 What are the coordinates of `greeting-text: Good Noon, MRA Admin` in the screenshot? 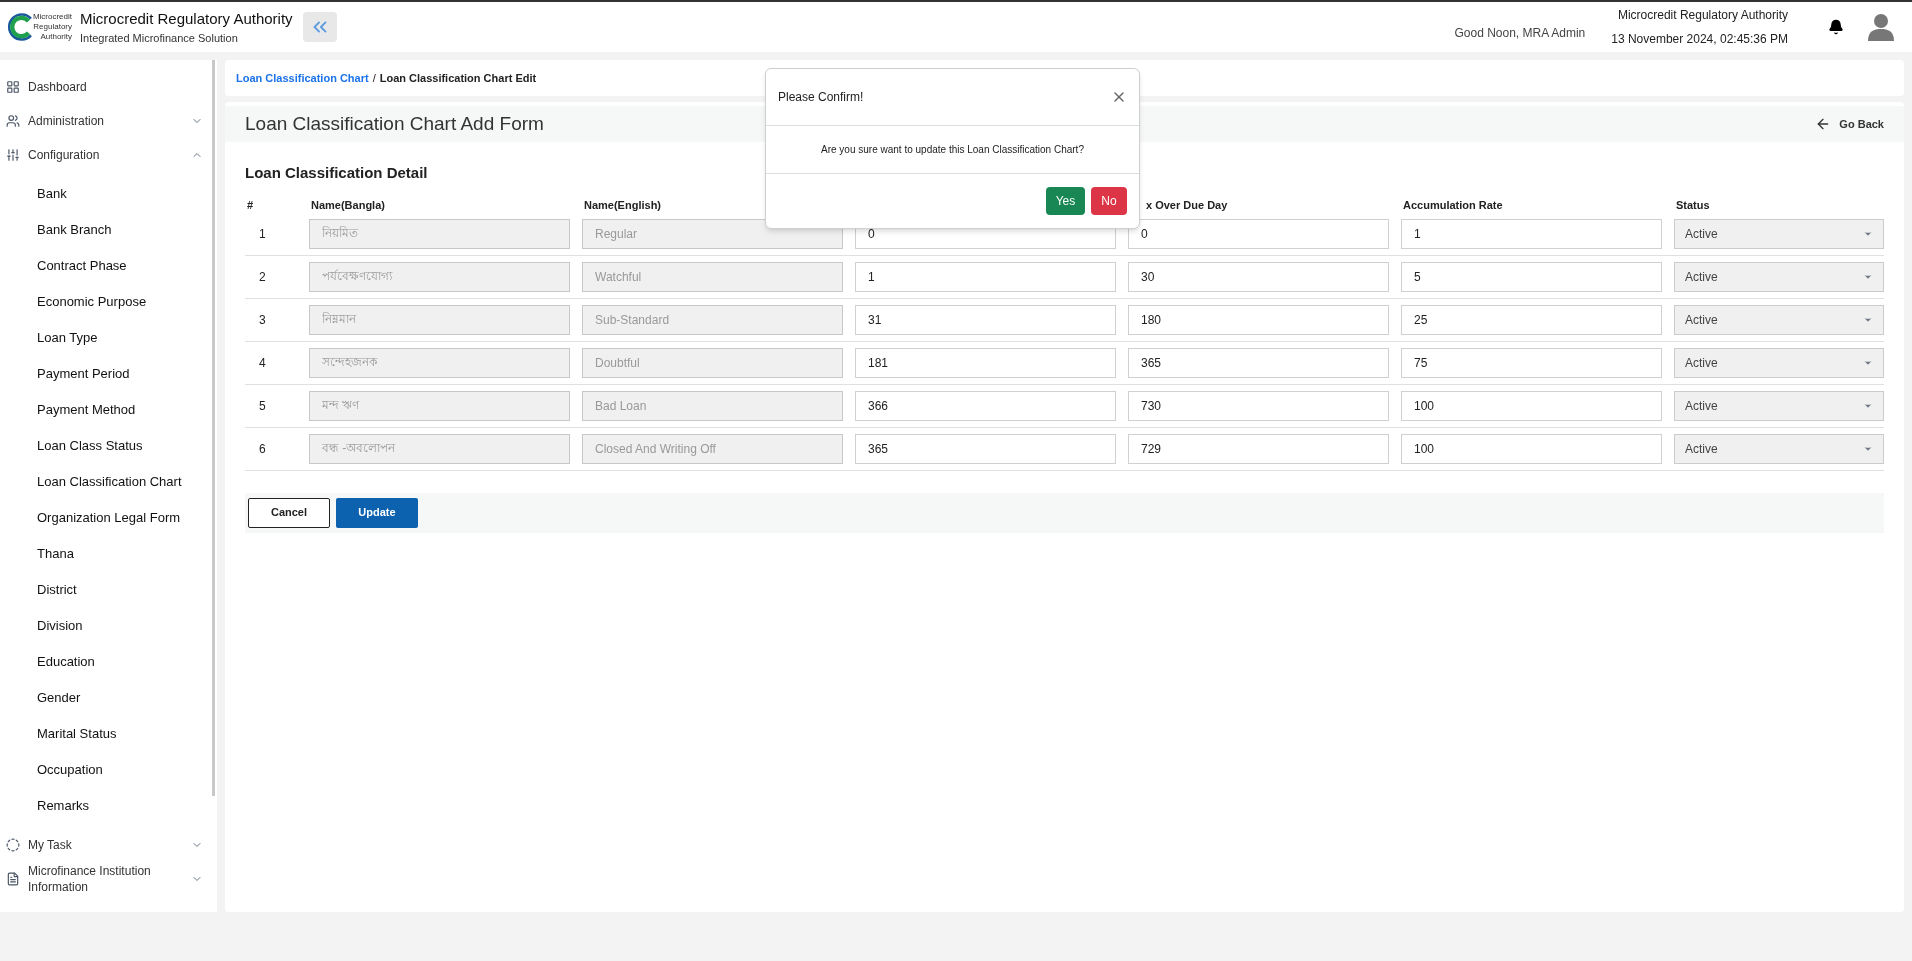 It's located at (1520, 33).